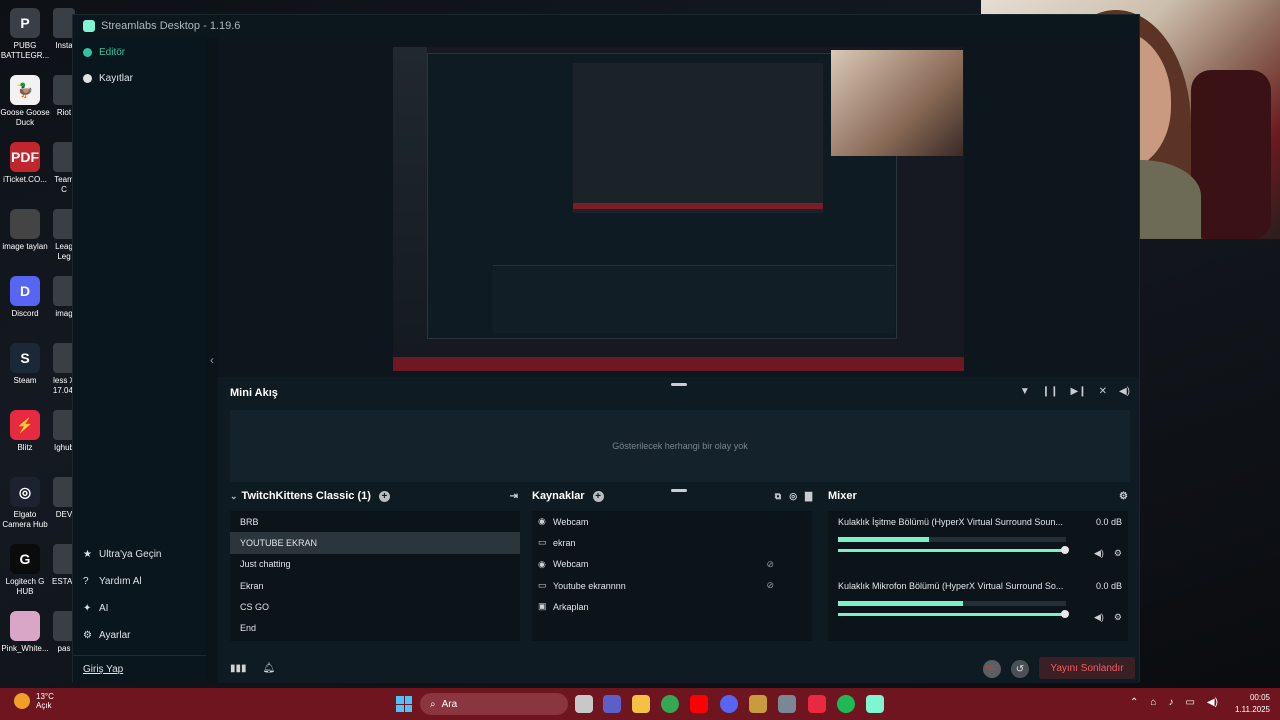 This screenshot has width=1280, height=720. What do you see at coordinates (1134, 702) in the screenshot?
I see `chevron-up-icon: ⌃` at bounding box center [1134, 702].